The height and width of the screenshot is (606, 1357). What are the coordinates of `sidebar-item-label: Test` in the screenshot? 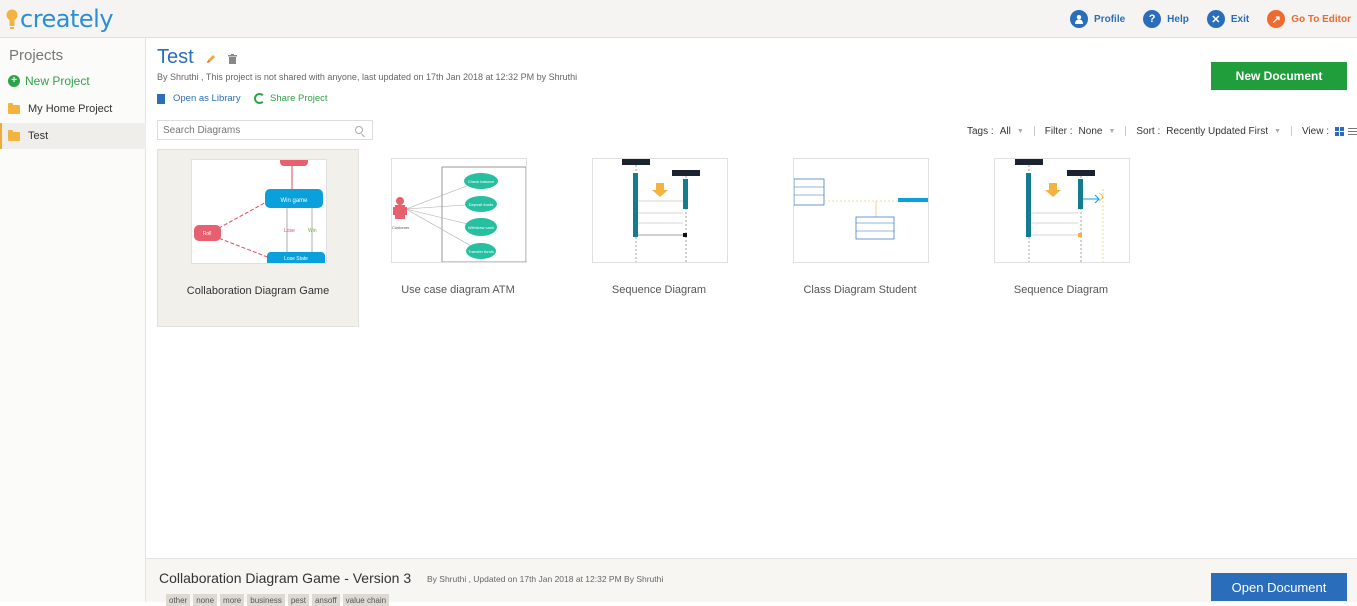 It's located at (38, 136).